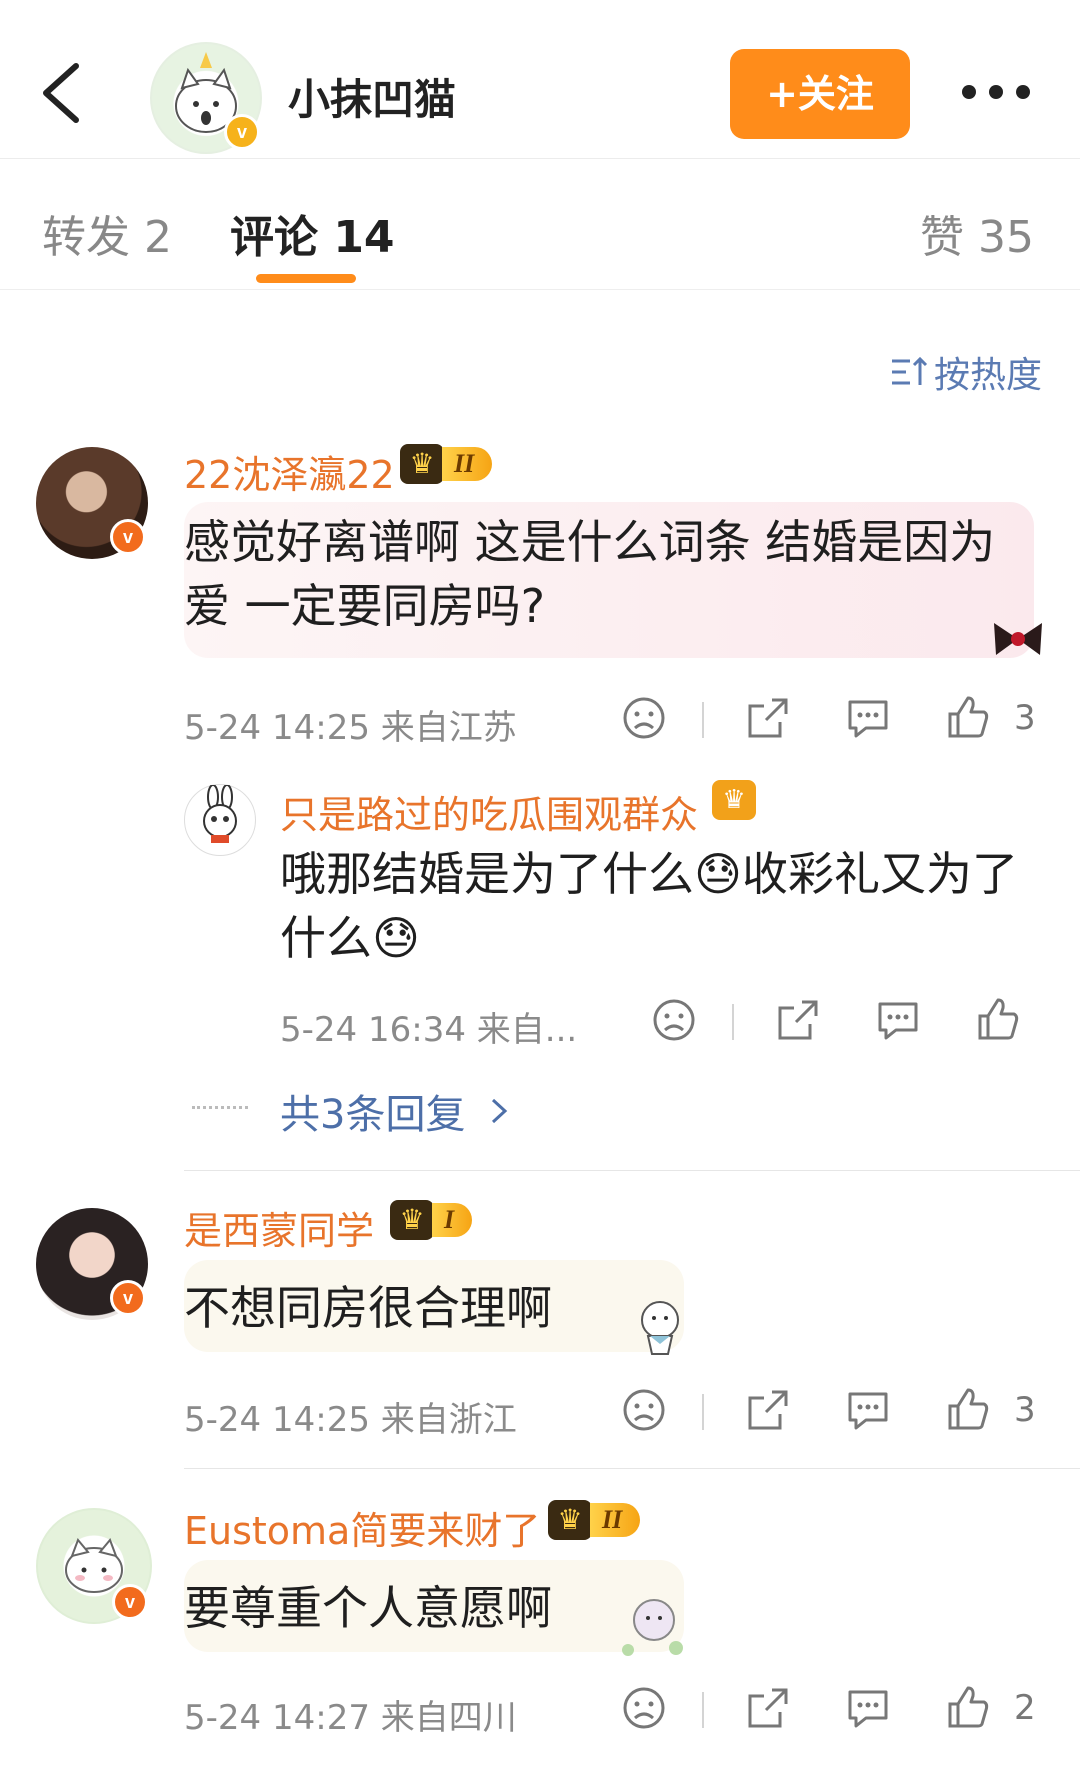  What do you see at coordinates (910, 370) in the screenshot?
I see `sort-icon` at bounding box center [910, 370].